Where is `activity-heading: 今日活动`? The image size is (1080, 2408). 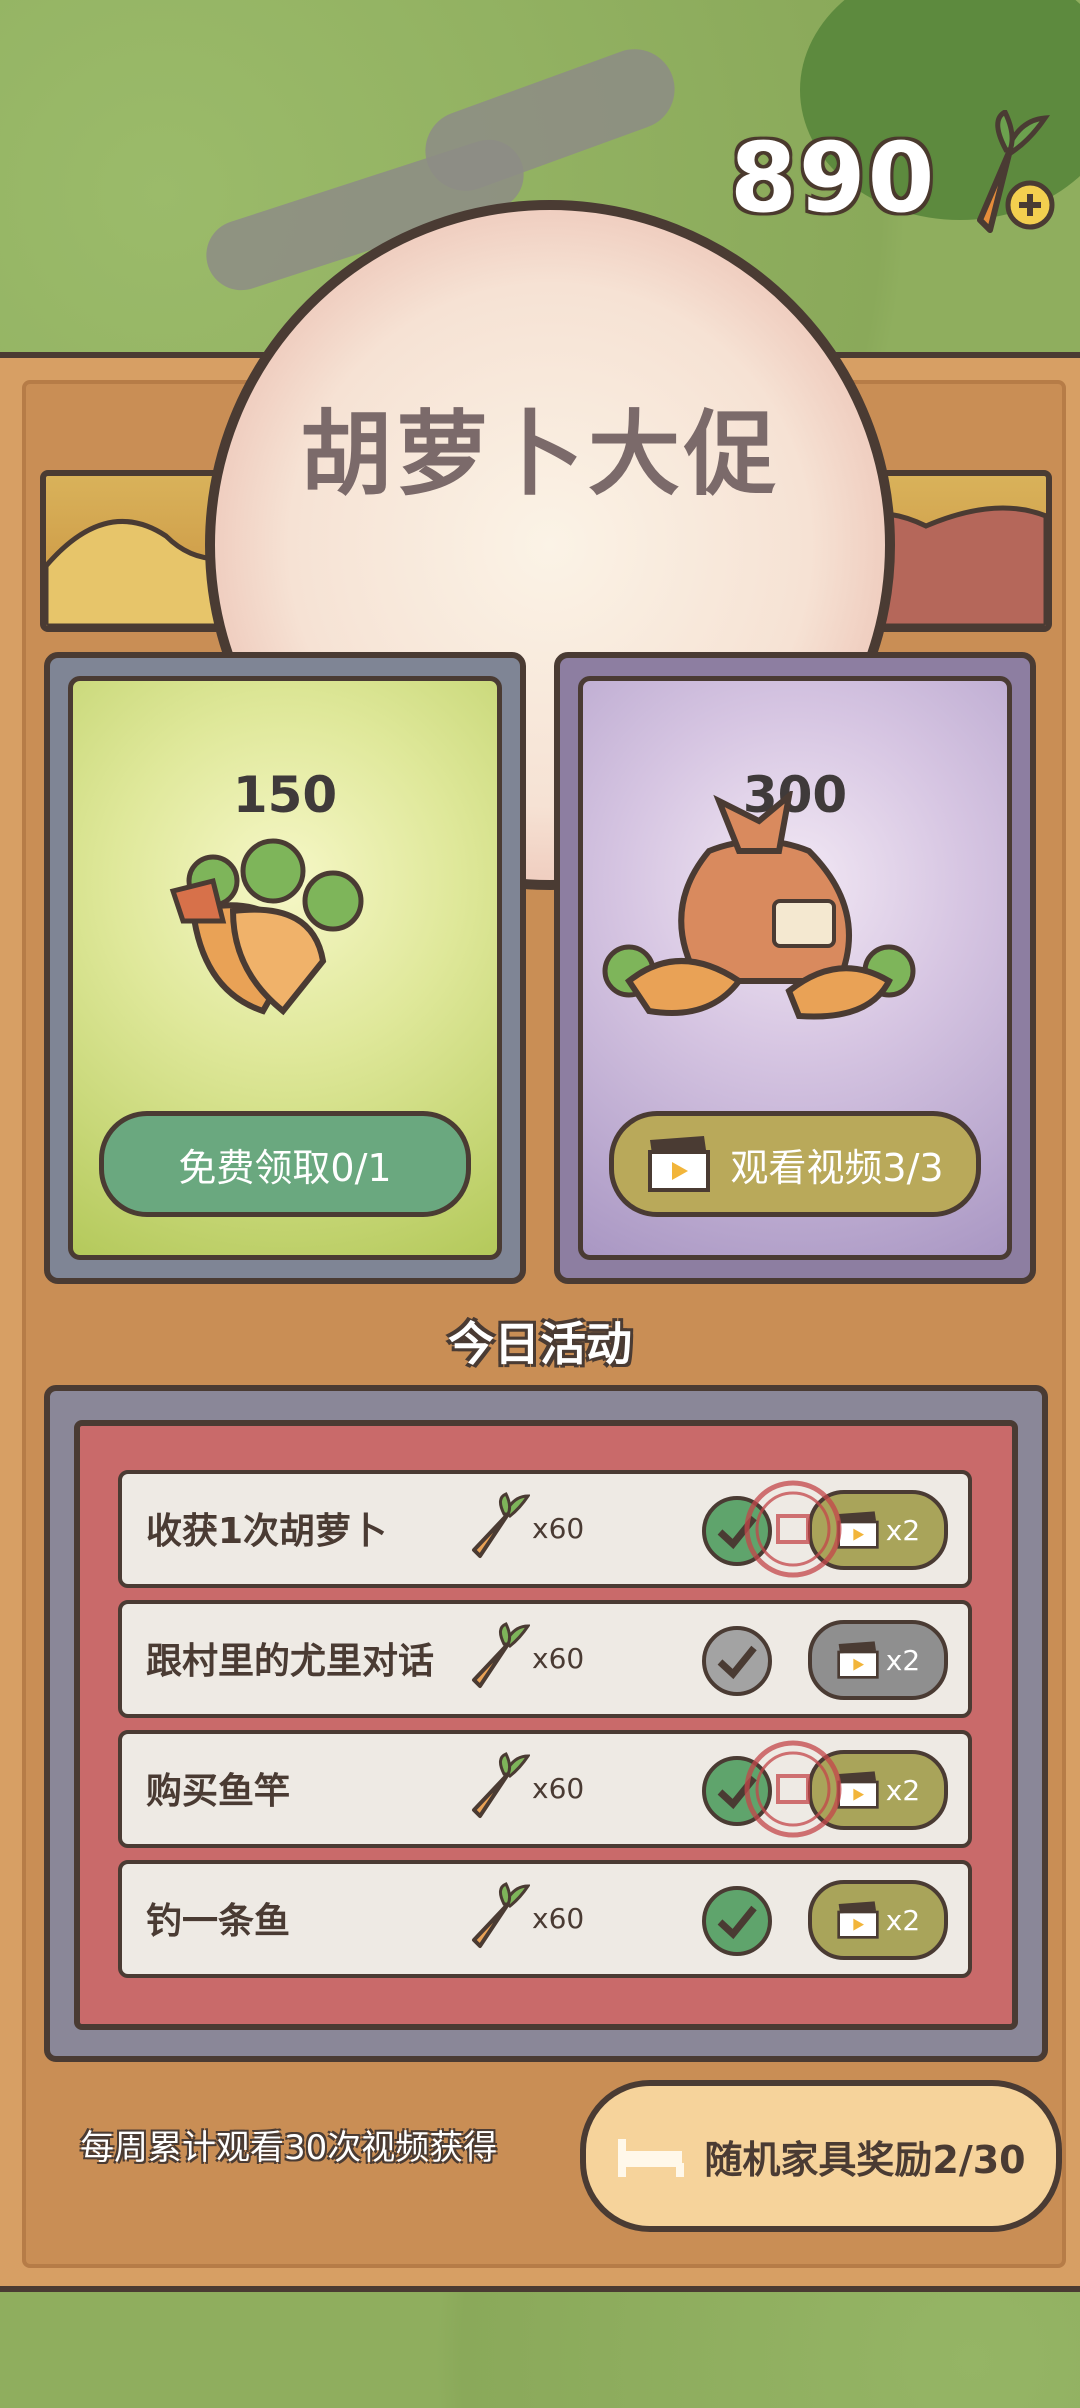 activity-heading: 今日活动 is located at coordinates (540, 1344).